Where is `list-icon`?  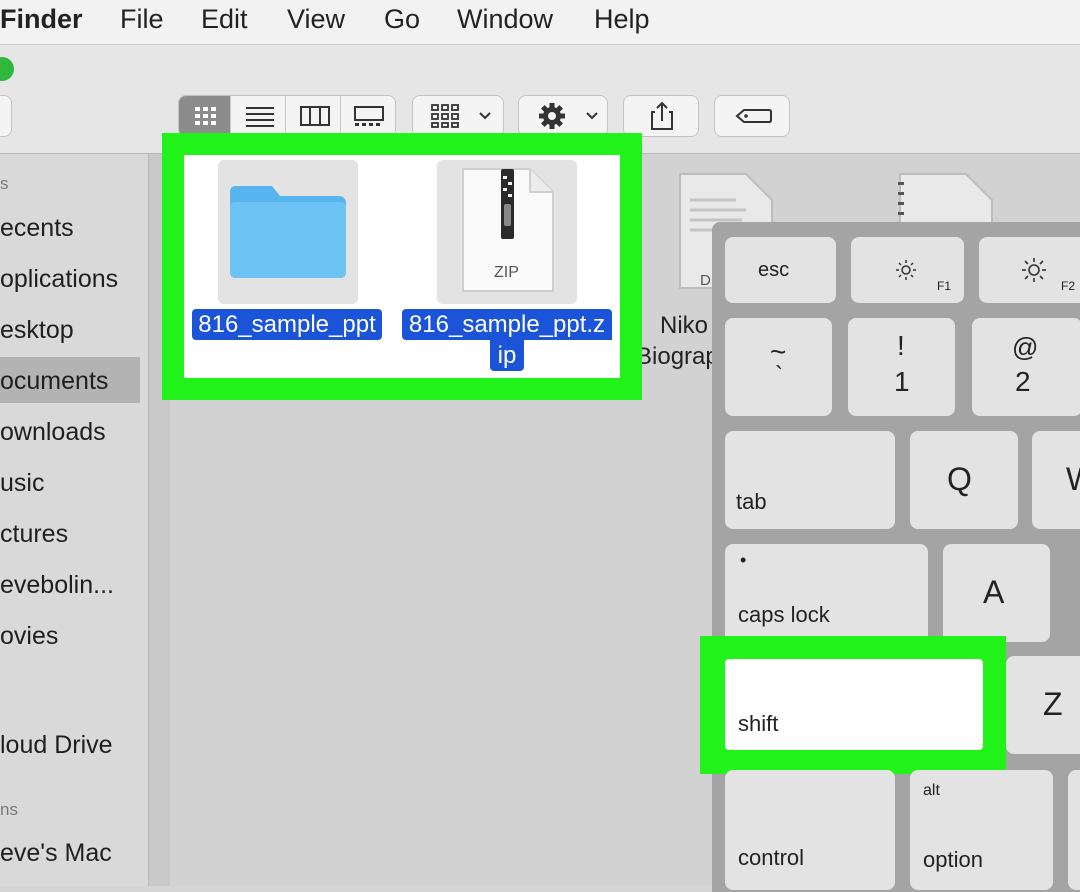
list-icon is located at coordinates (260, 117).